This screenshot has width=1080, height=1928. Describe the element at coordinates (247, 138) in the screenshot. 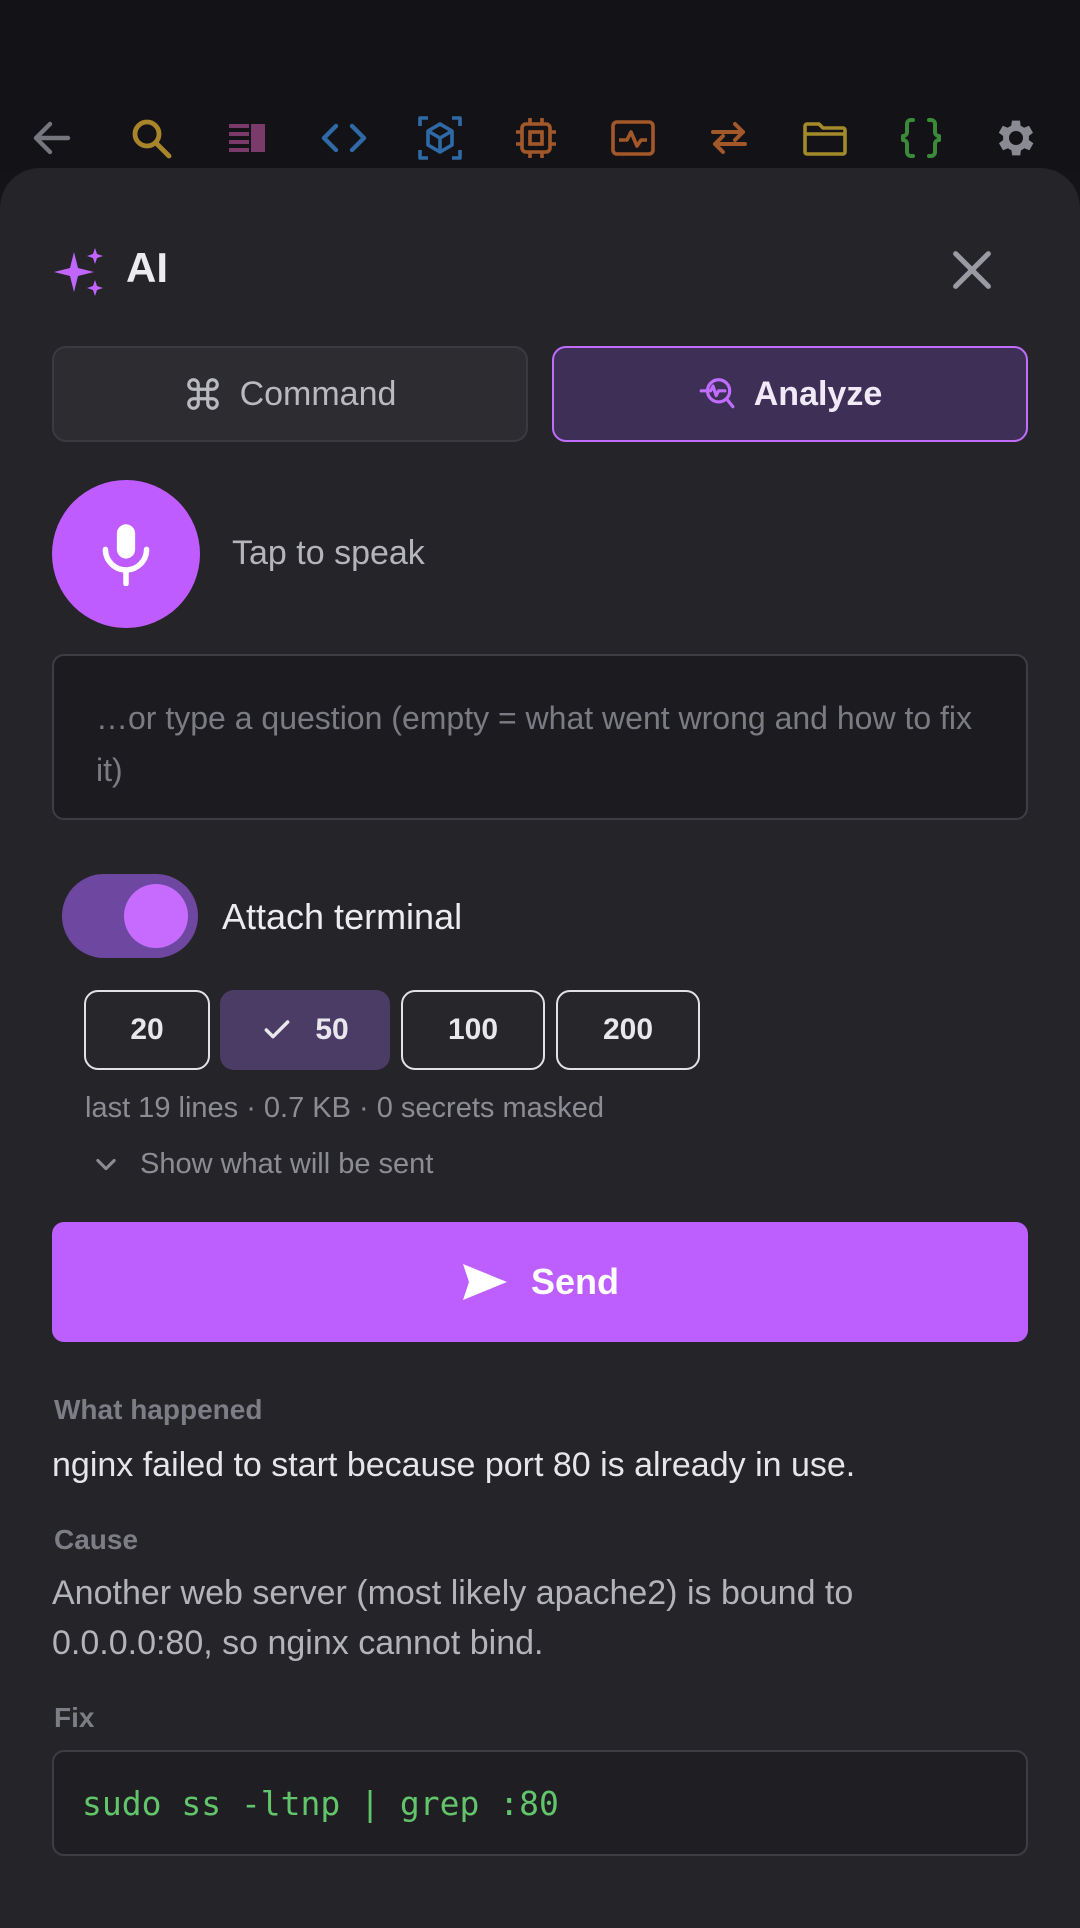

I see `panels-icon` at that location.